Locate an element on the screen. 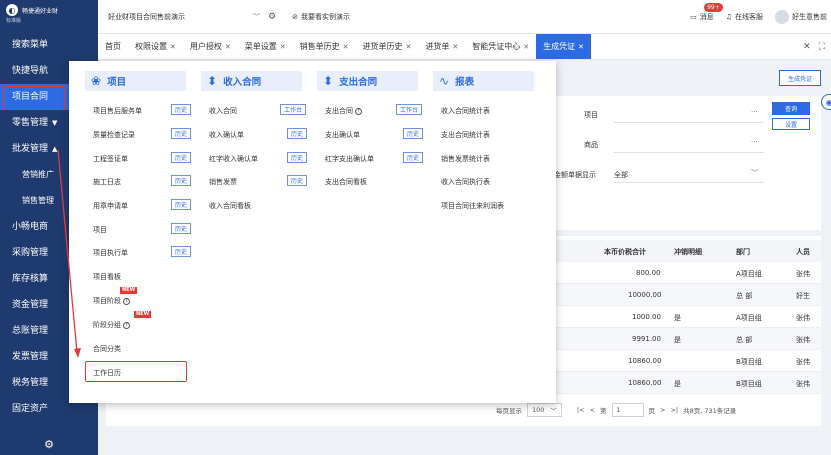 The image size is (831, 455). settings-gear-icon: ⚙ is located at coordinates (49, 444).